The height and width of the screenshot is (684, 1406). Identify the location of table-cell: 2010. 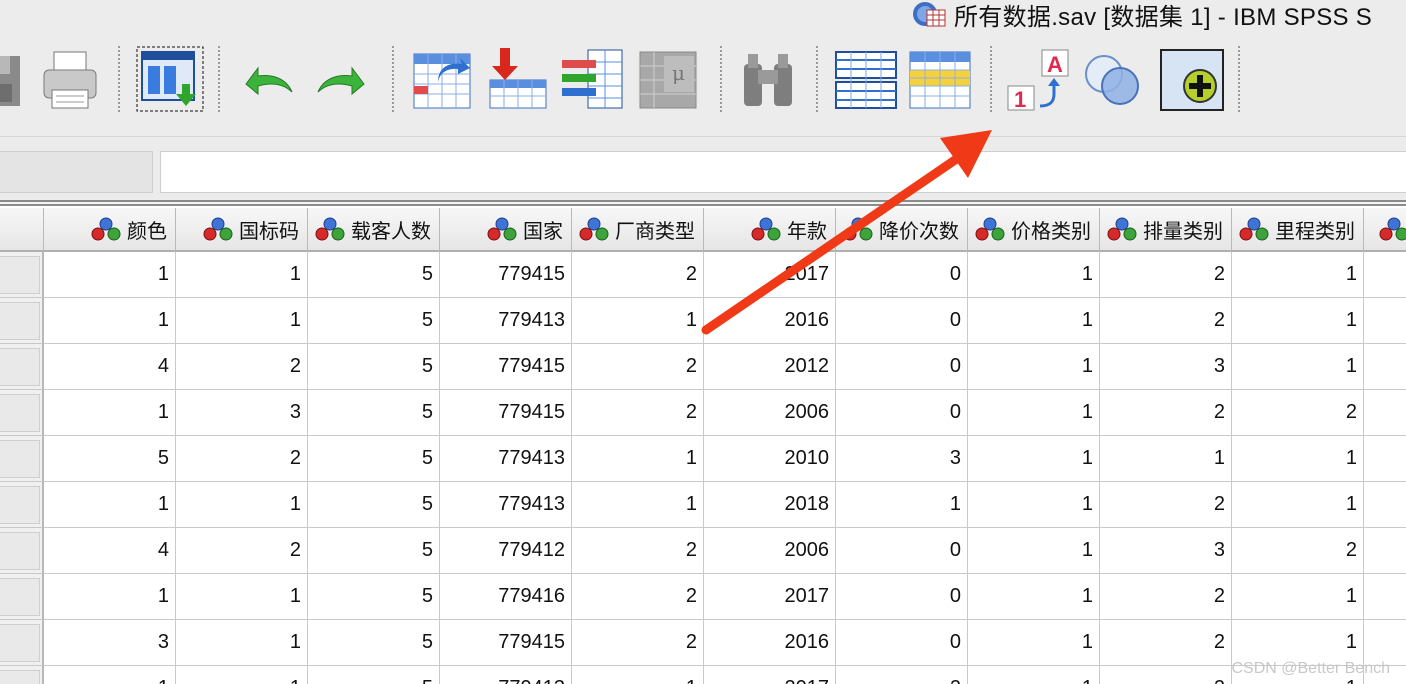
(770, 459).